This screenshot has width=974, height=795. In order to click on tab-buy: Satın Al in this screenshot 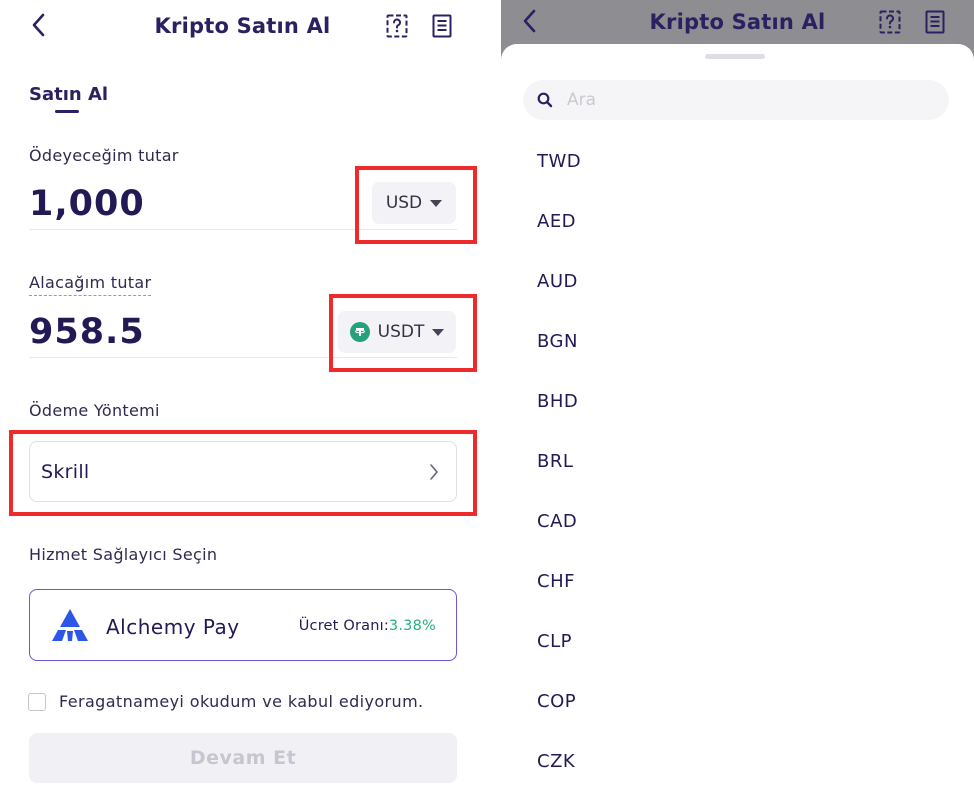, I will do `click(68, 94)`.